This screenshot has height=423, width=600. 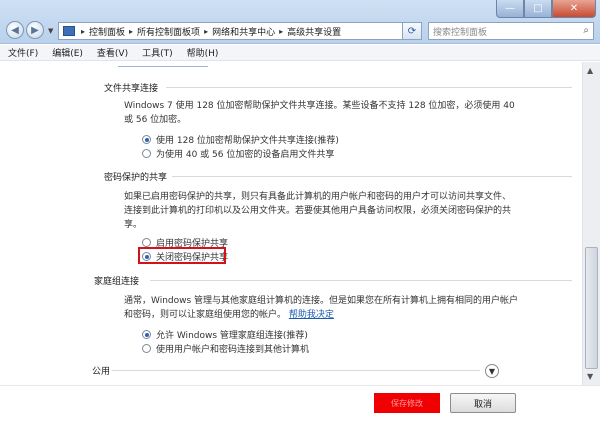 I want to click on search-placeholder: 搜索控制面板, so click(x=460, y=32).